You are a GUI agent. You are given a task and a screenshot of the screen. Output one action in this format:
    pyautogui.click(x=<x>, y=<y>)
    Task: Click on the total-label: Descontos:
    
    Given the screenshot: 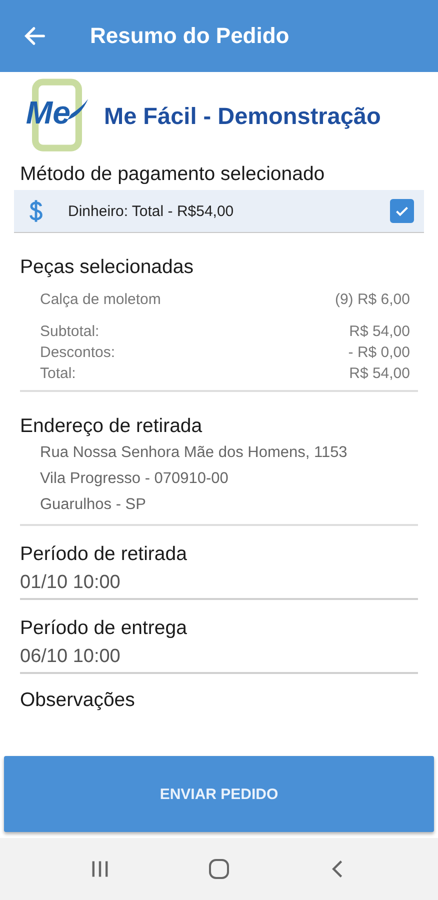 What is the action you would take?
    pyautogui.click(x=78, y=353)
    